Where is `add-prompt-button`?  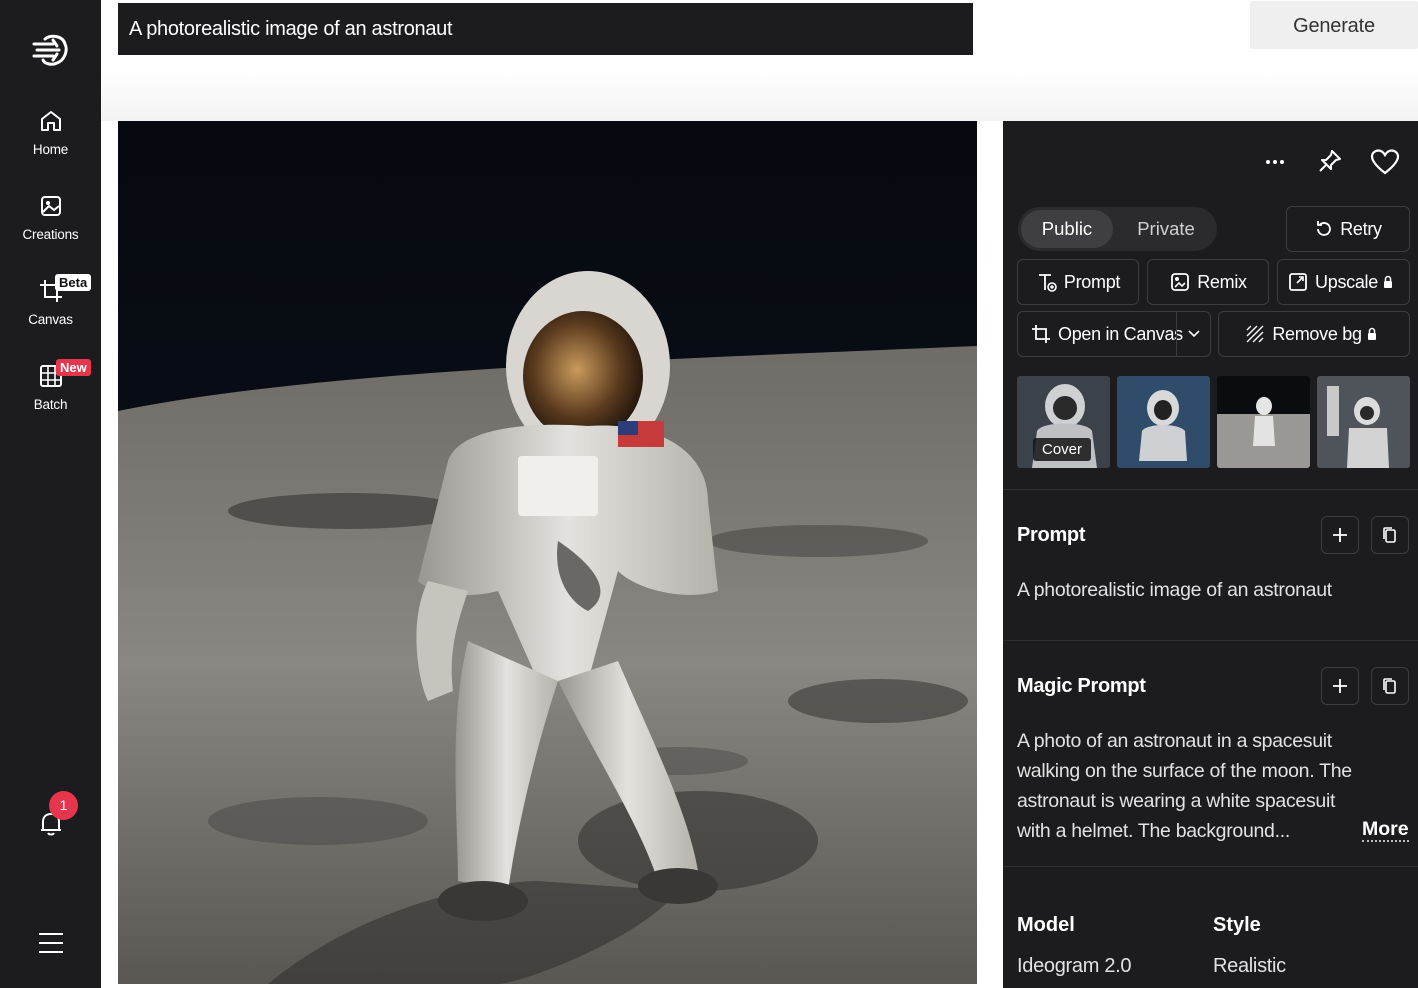 add-prompt-button is located at coordinates (1340, 535).